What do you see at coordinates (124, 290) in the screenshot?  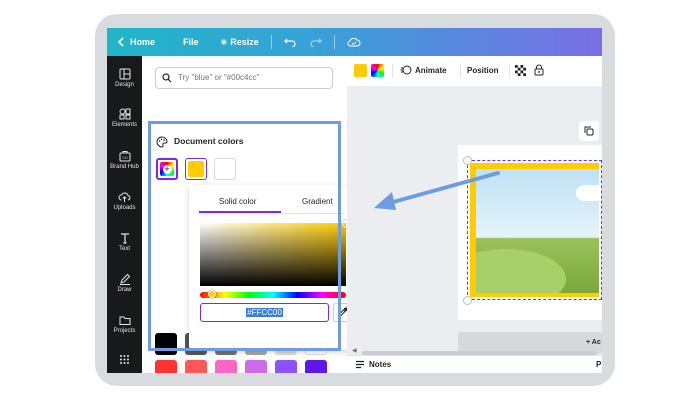 I see `sidebar-item-label: Draw` at bounding box center [124, 290].